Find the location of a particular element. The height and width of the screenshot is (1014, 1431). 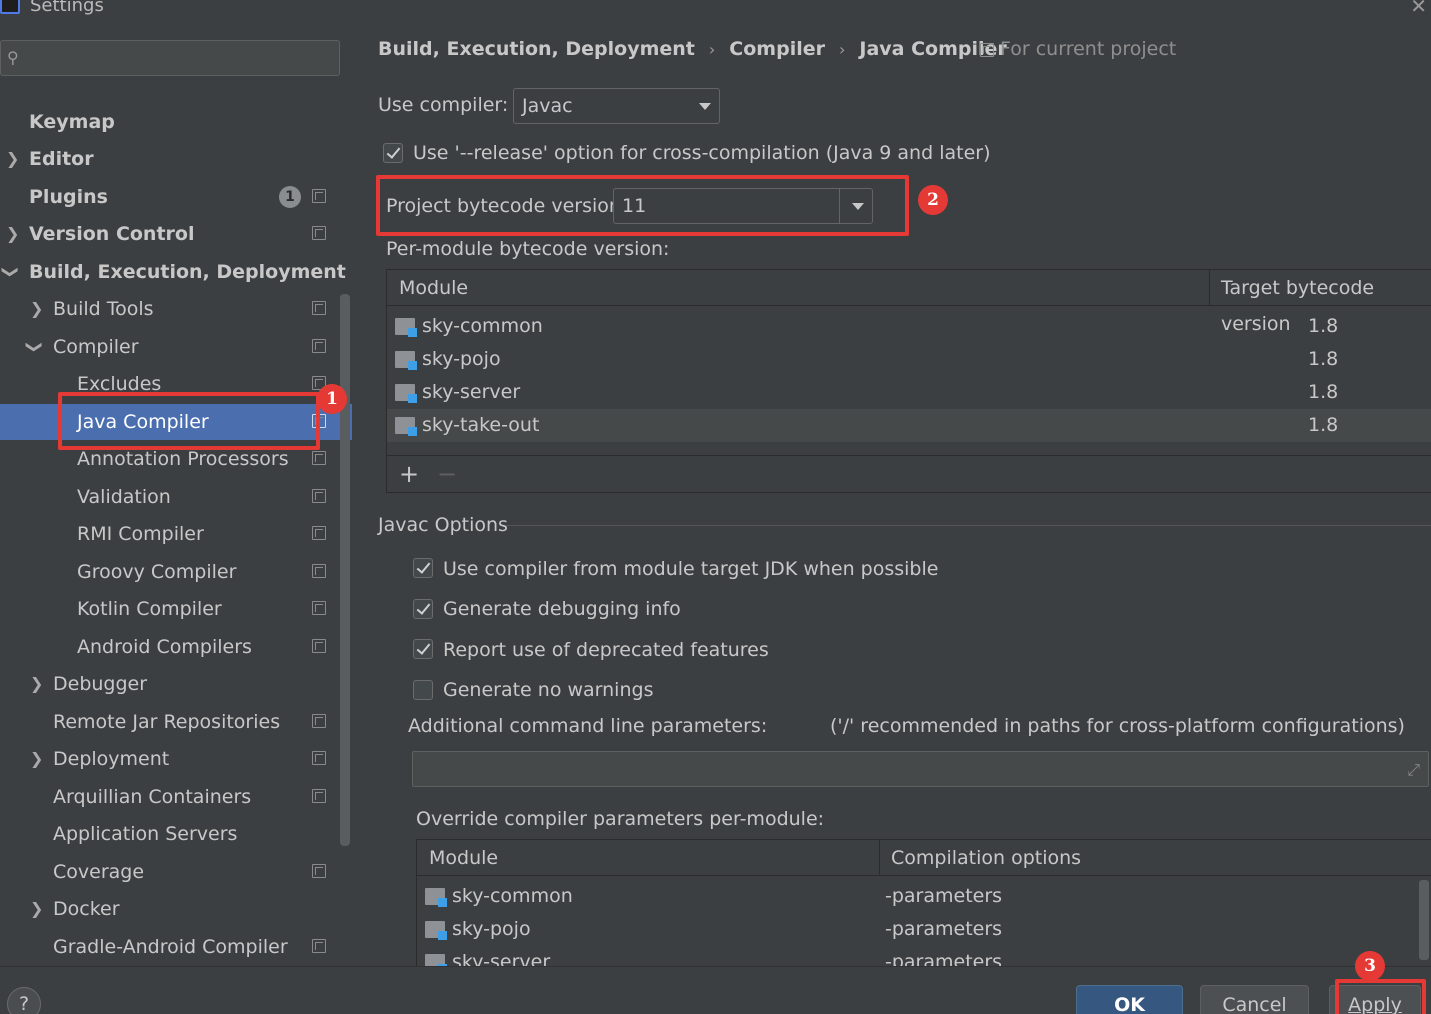

sidebar-item-kotlin-compiler: Kotlin Compiler is located at coordinates (176, 609).